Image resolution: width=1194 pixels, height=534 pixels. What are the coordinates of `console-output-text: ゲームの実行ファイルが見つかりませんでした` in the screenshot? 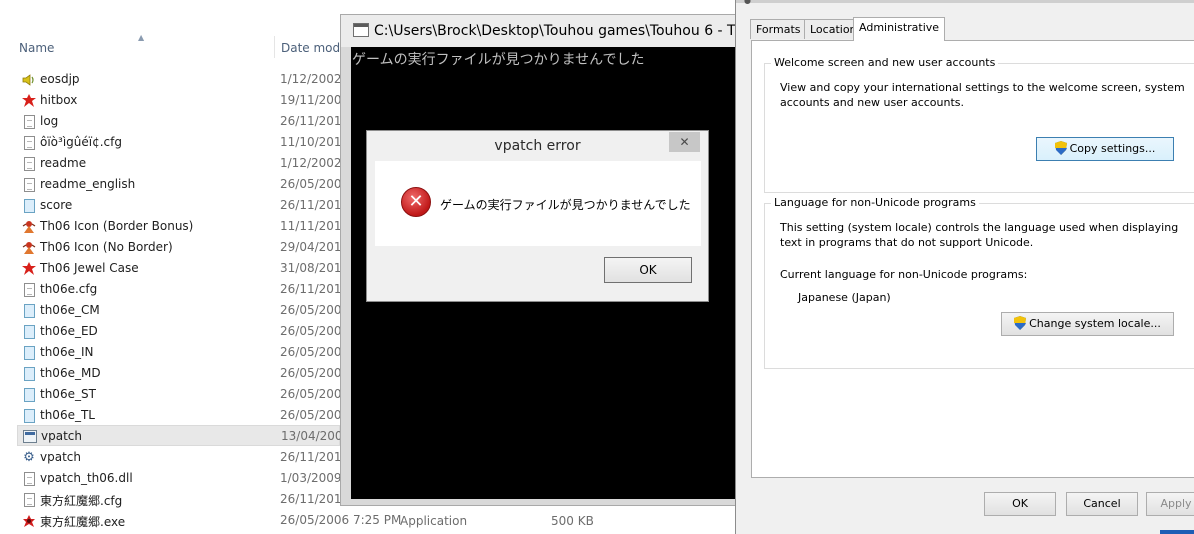 It's located at (498, 60).